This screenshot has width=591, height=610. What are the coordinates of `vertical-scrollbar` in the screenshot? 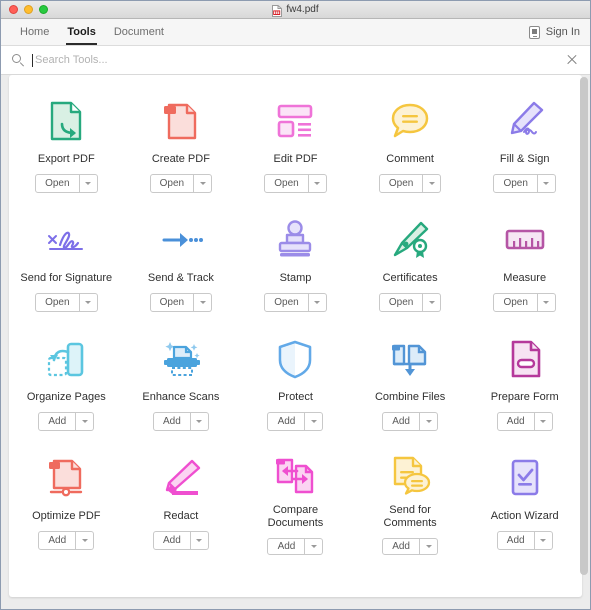 It's located at (584, 342).